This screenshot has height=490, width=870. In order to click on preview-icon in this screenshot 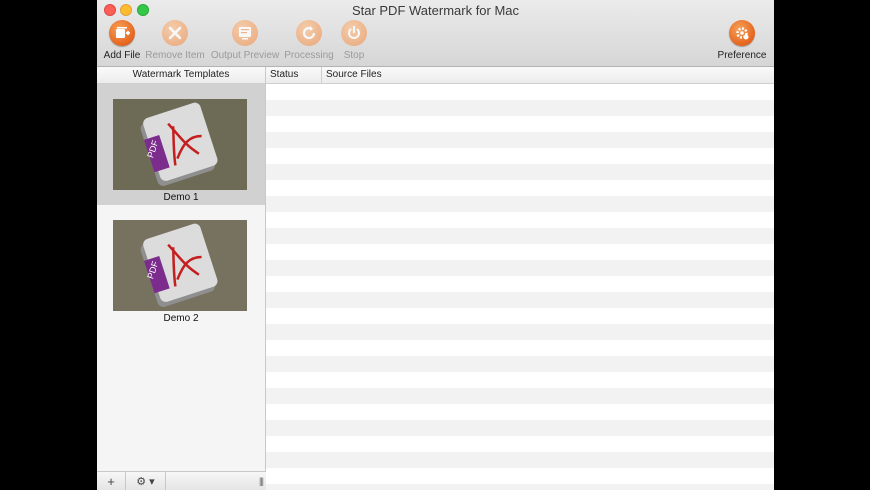, I will do `click(245, 33)`.